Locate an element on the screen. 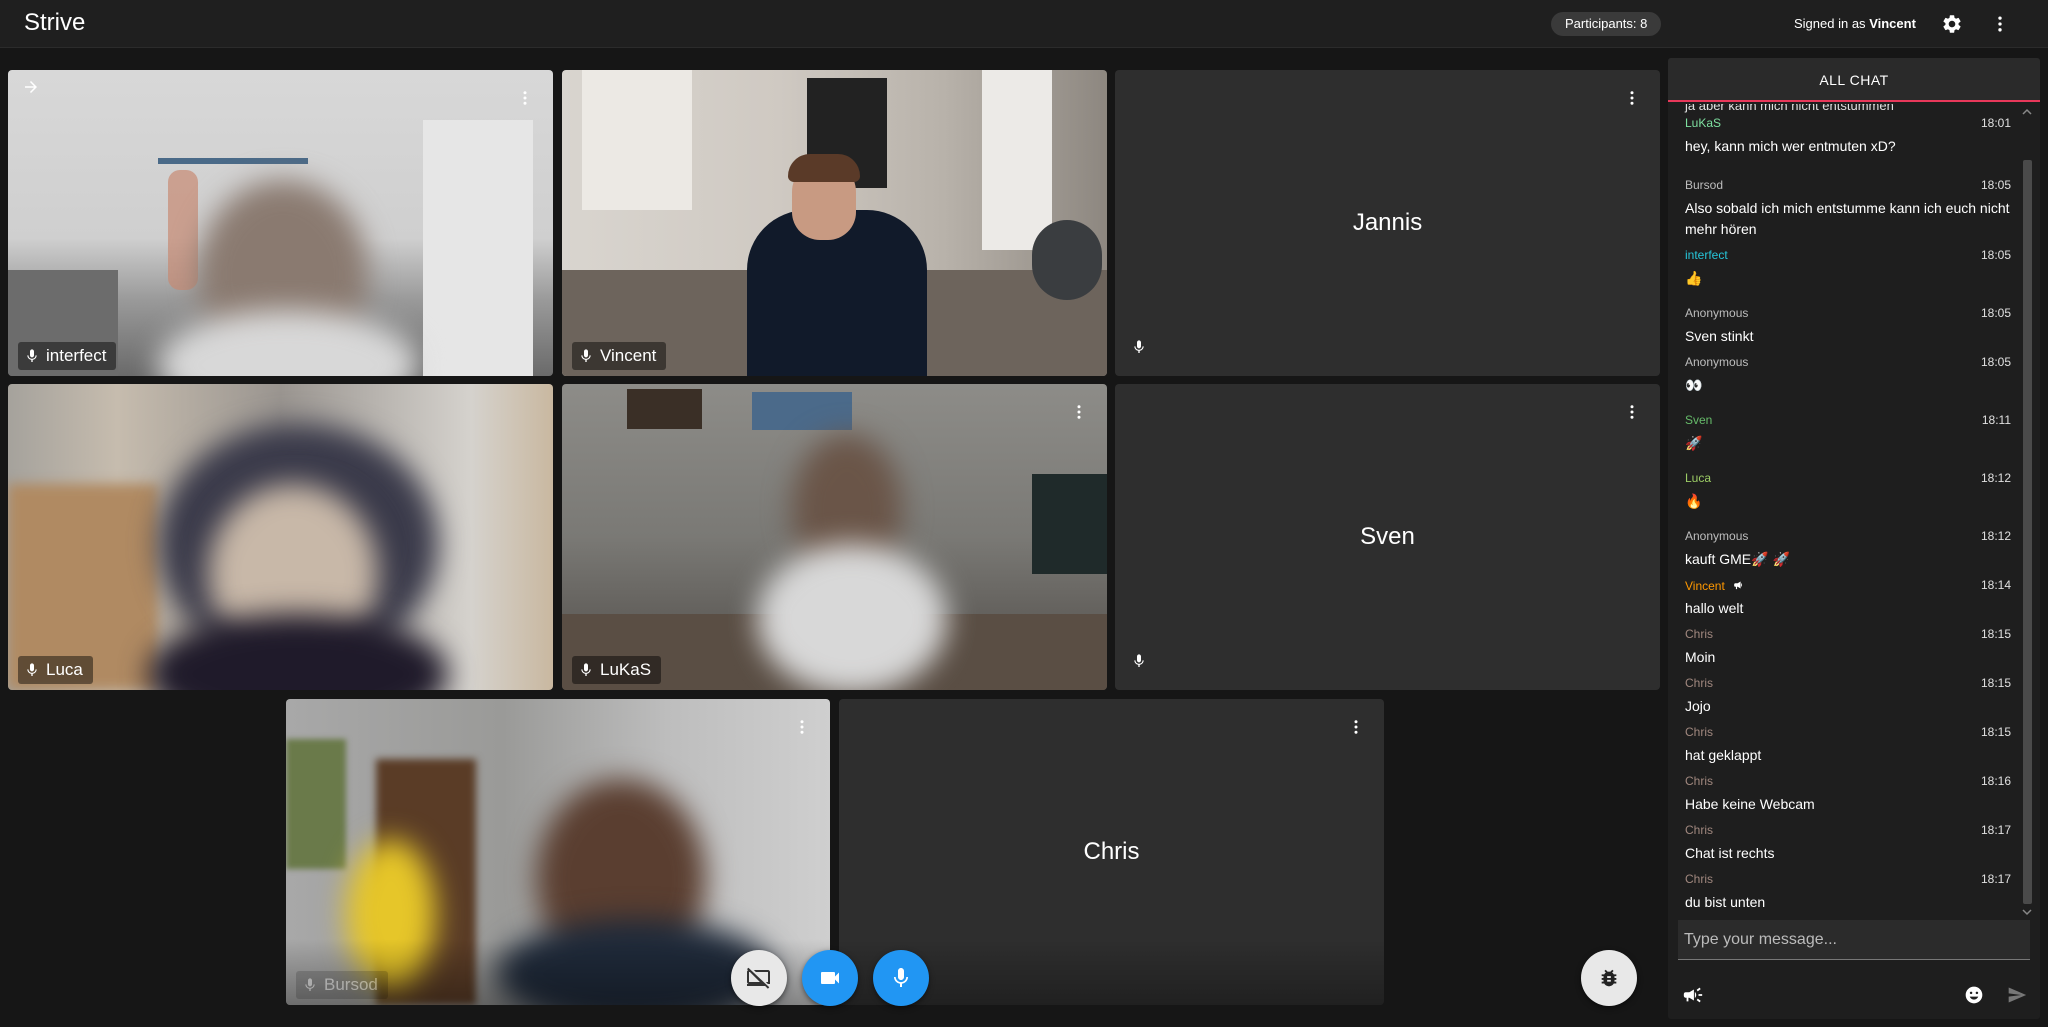 The image size is (2048, 1027). chat-message: Chris 18:17 Chat ist rechts is located at coordinates (1848, 843).